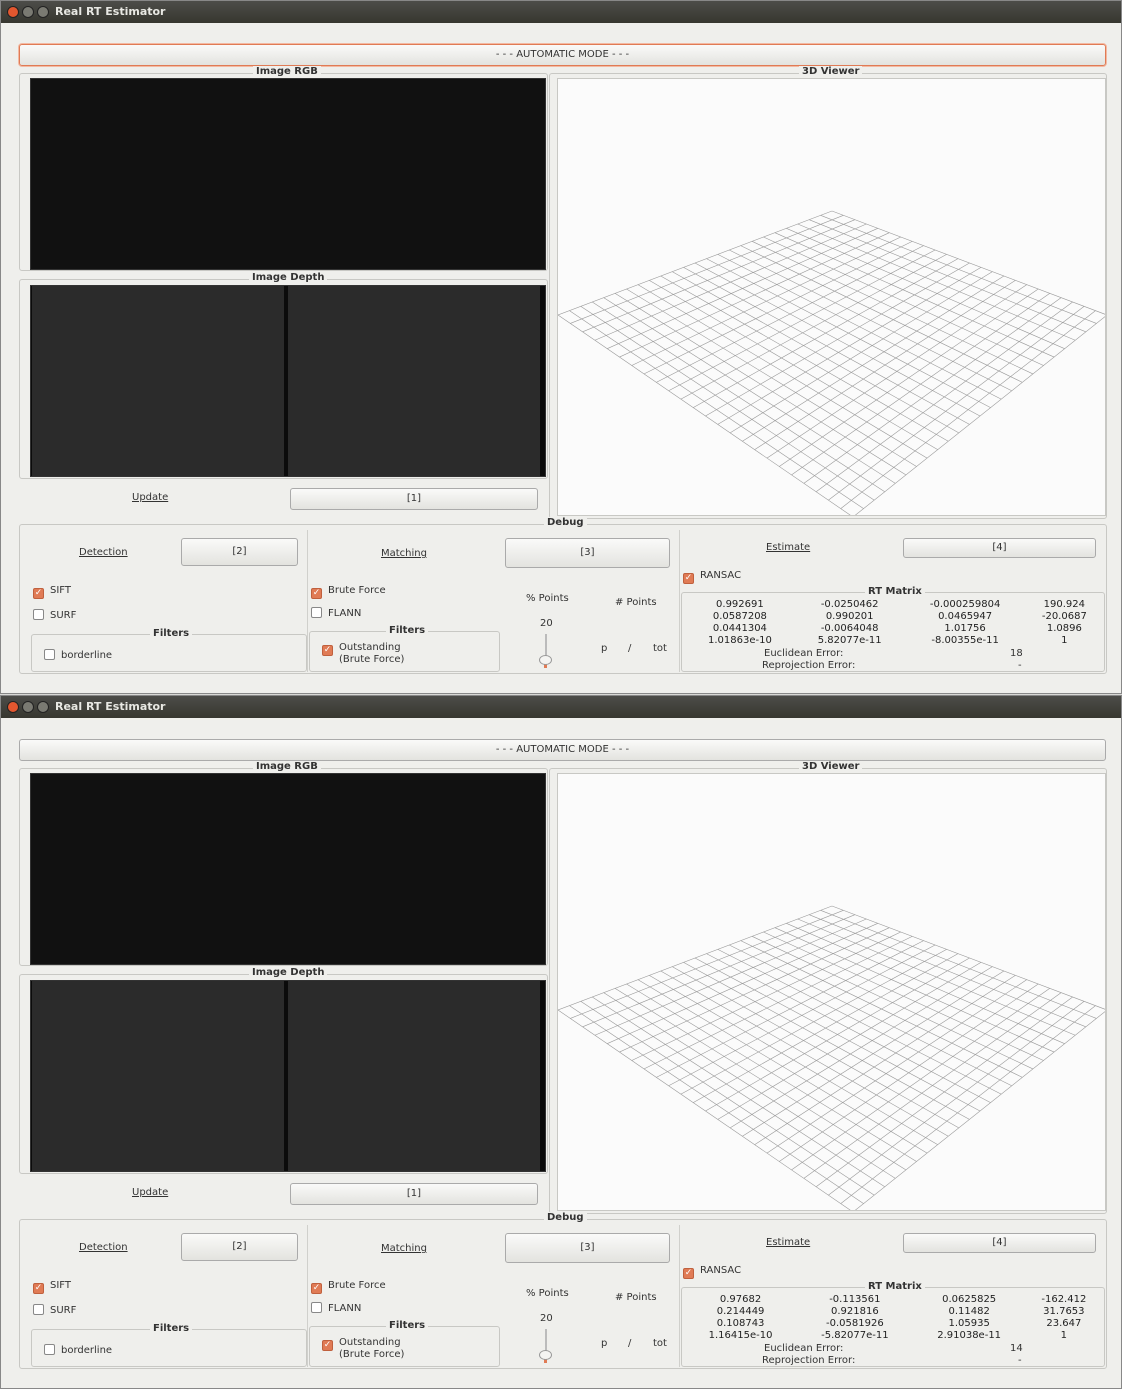 The width and height of the screenshot is (1122, 1389). I want to click on slash-label: /, so click(630, 1343).